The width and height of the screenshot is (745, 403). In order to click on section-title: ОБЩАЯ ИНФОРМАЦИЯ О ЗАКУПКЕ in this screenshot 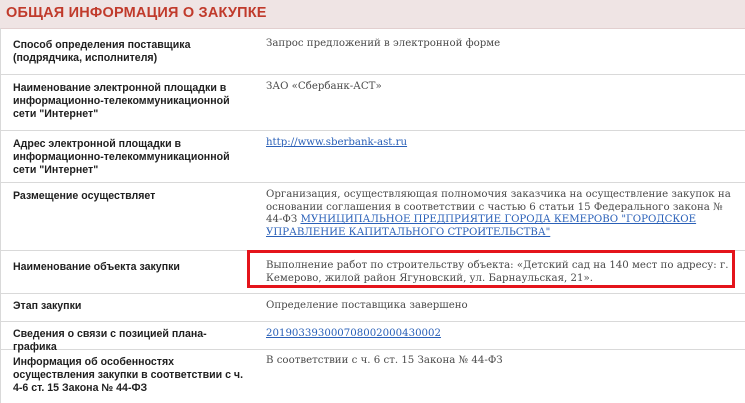, I will do `click(136, 13)`.